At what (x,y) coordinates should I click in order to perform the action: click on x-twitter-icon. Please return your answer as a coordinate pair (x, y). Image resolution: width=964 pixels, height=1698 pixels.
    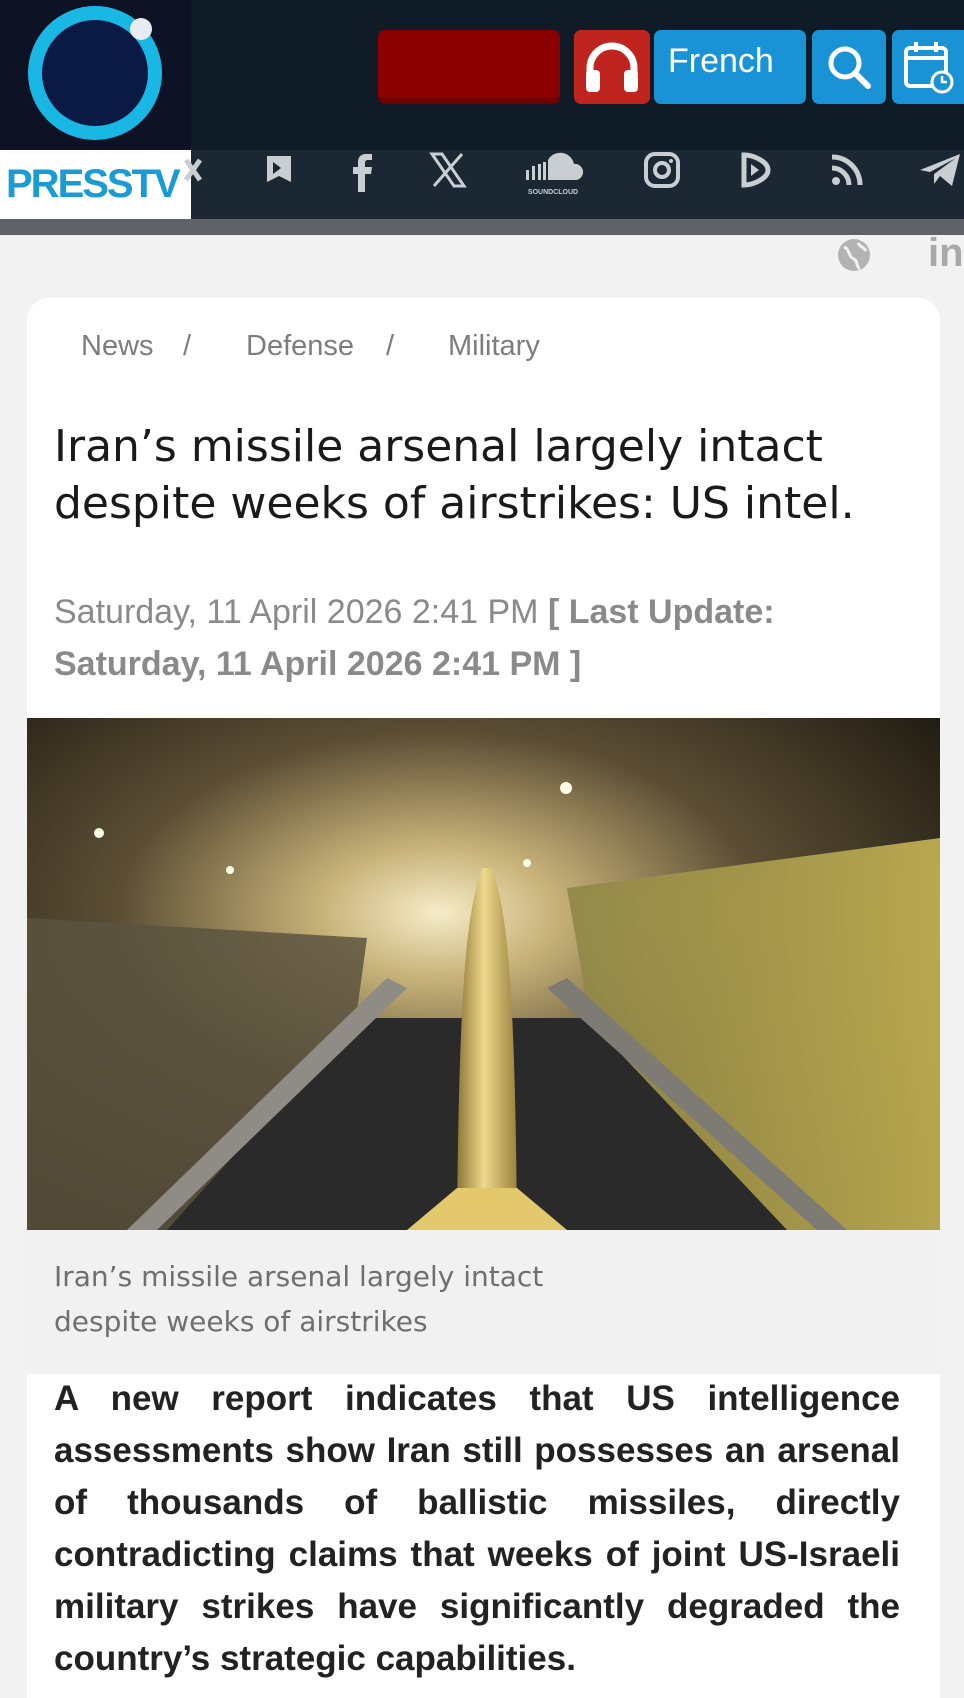
    Looking at the image, I should click on (448, 184).